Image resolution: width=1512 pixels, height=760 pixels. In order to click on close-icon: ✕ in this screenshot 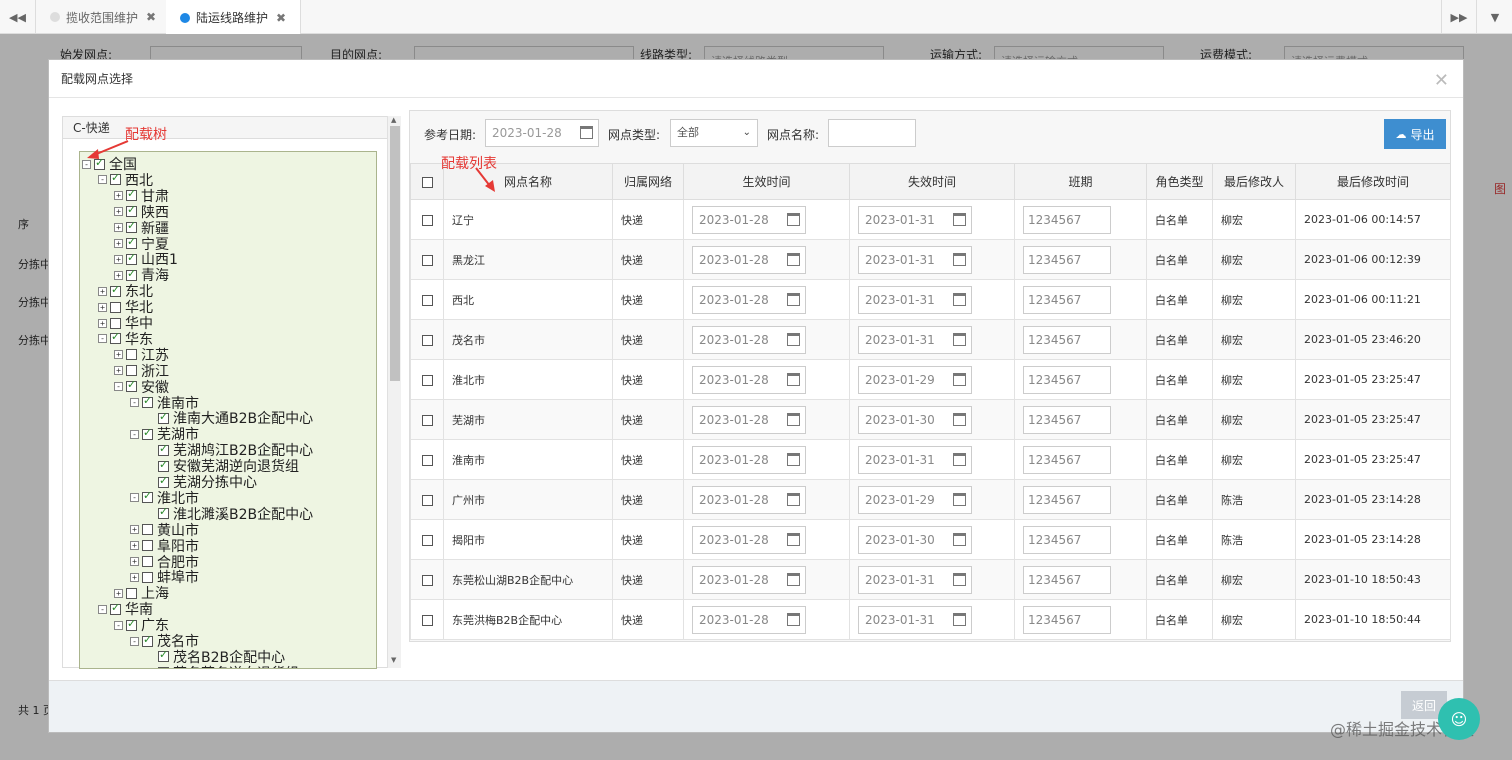, I will do `click(1441, 80)`.